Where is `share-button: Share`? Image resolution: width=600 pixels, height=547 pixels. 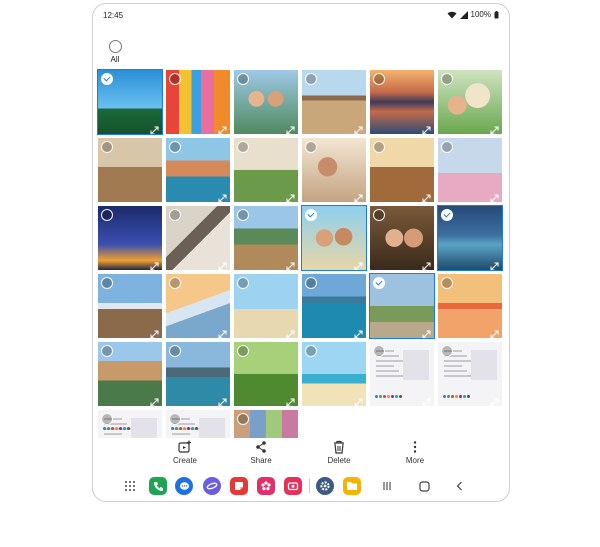
share-button: Share is located at coordinates (261, 452).